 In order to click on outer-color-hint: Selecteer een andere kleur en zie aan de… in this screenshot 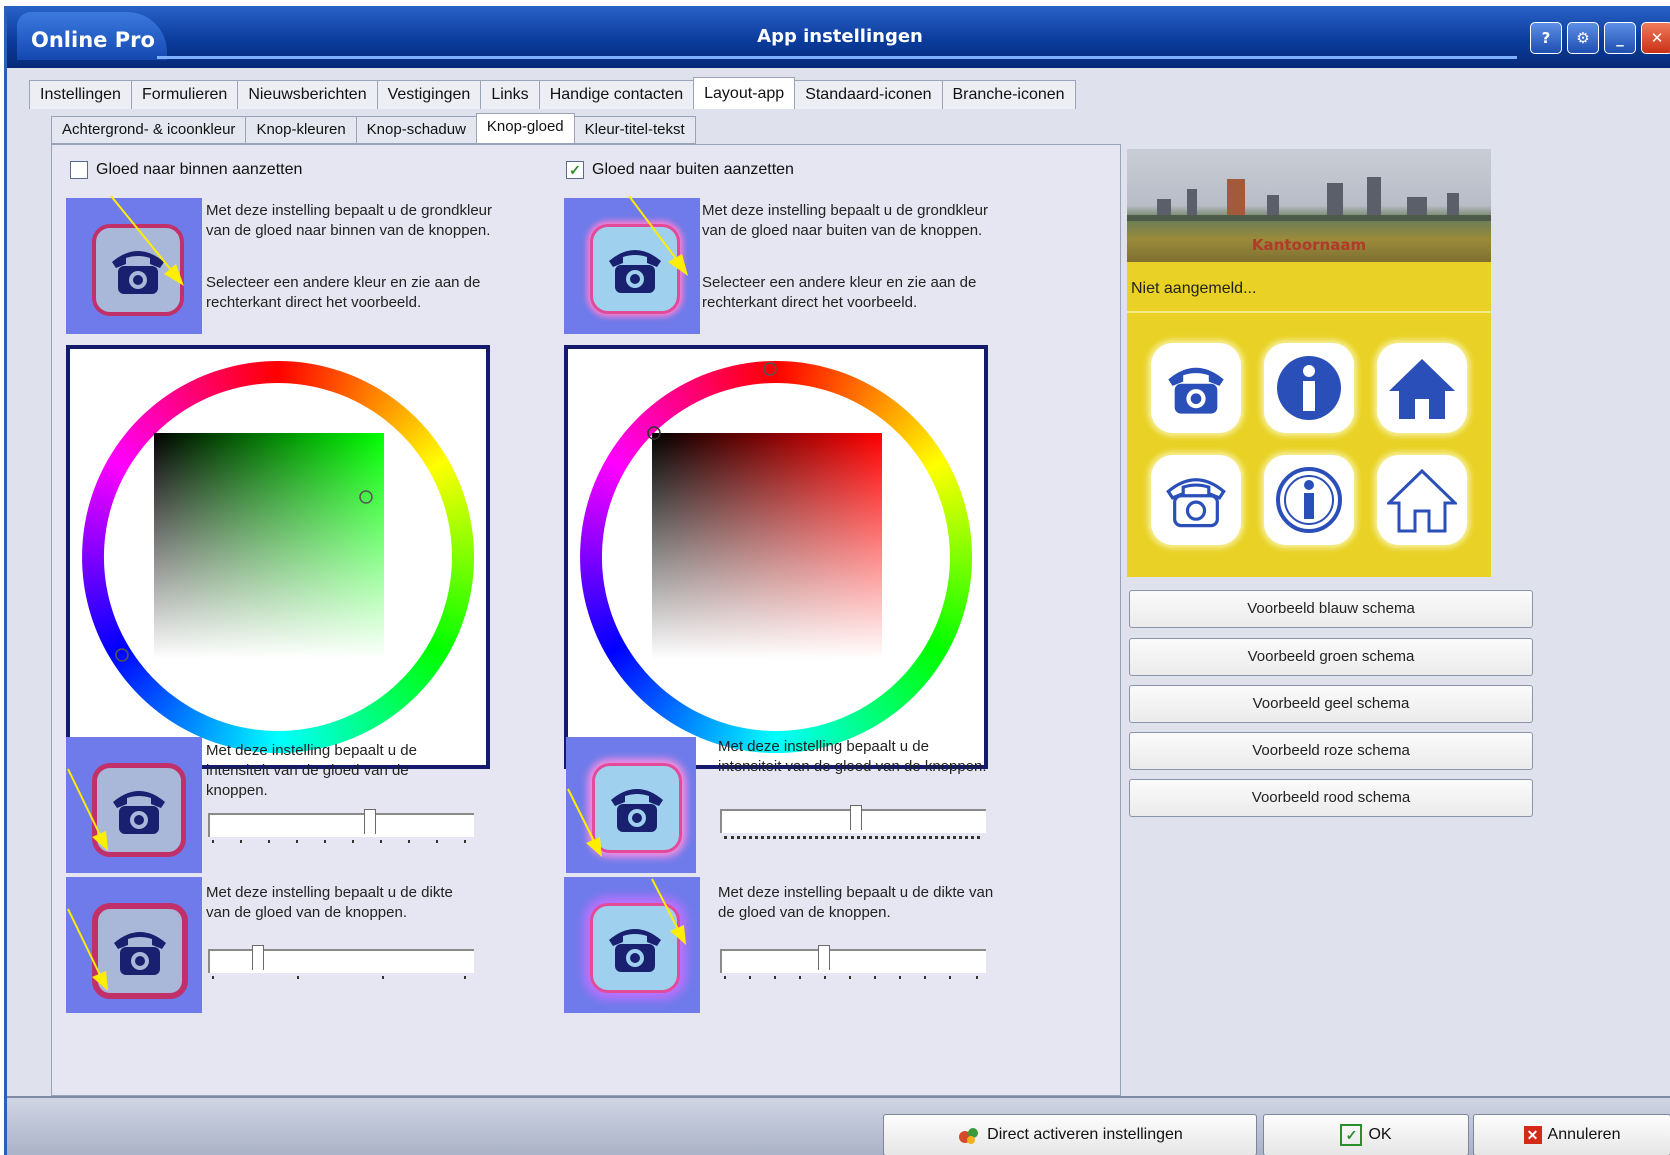, I will do `click(839, 292)`.